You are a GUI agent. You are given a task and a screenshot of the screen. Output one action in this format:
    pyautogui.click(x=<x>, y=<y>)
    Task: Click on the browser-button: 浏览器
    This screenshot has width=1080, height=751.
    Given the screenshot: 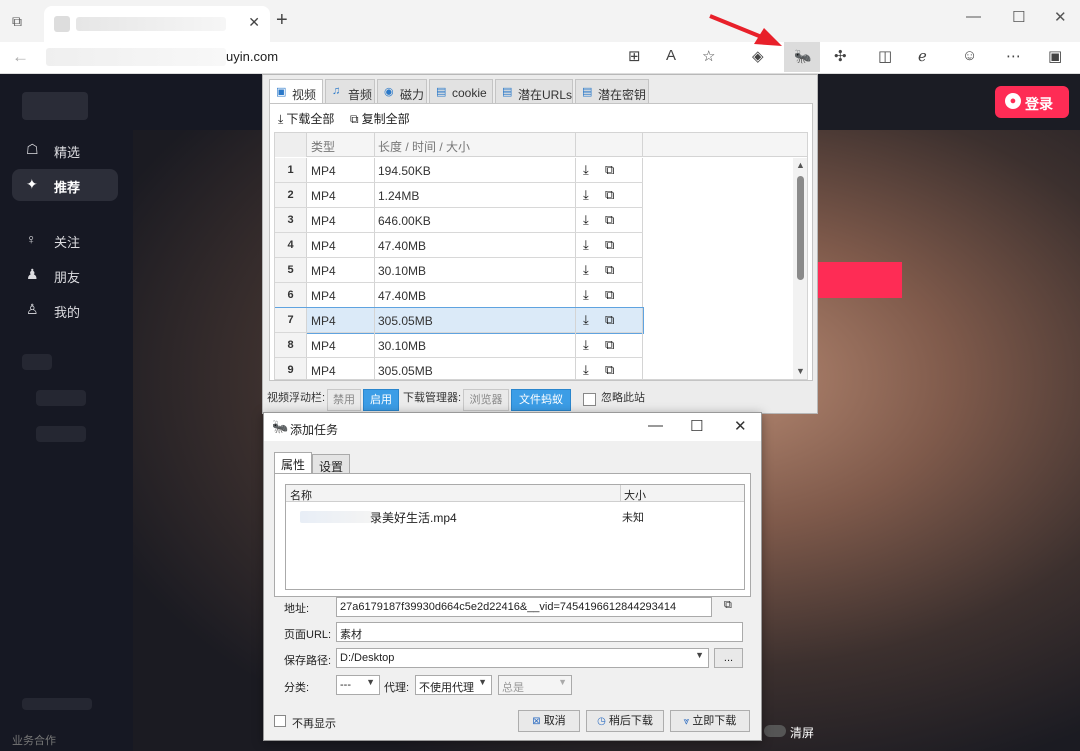 What is the action you would take?
    pyautogui.click(x=486, y=400)
    